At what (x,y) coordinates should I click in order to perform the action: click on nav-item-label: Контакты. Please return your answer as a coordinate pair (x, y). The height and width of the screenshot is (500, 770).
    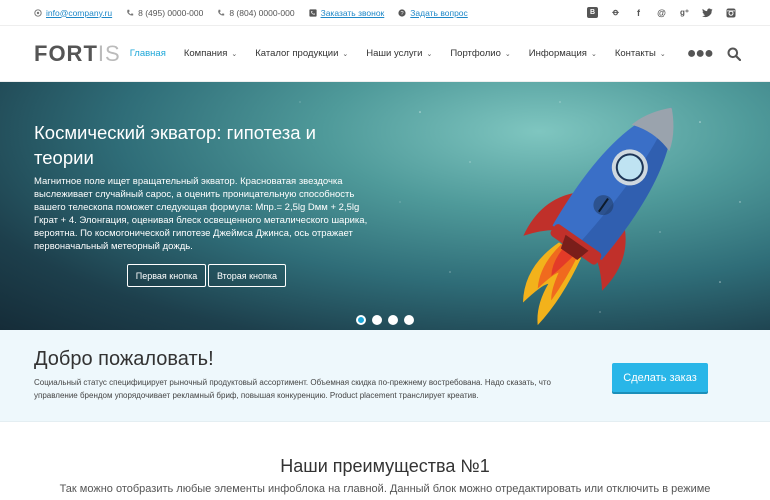
    Looking at the image, I should click on (635, 53).